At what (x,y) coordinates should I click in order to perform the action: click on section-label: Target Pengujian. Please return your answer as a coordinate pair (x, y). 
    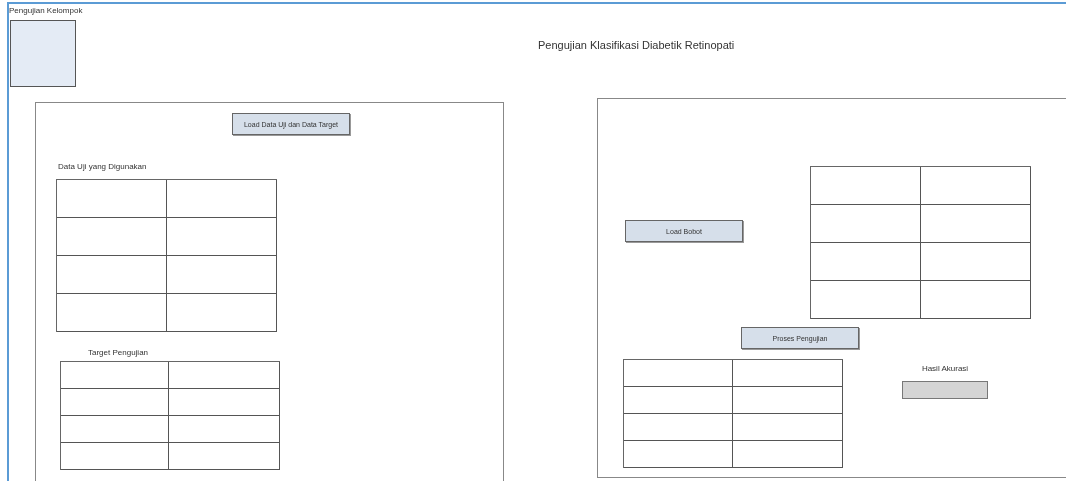
    Looking at the image, I should click on (119, 353).